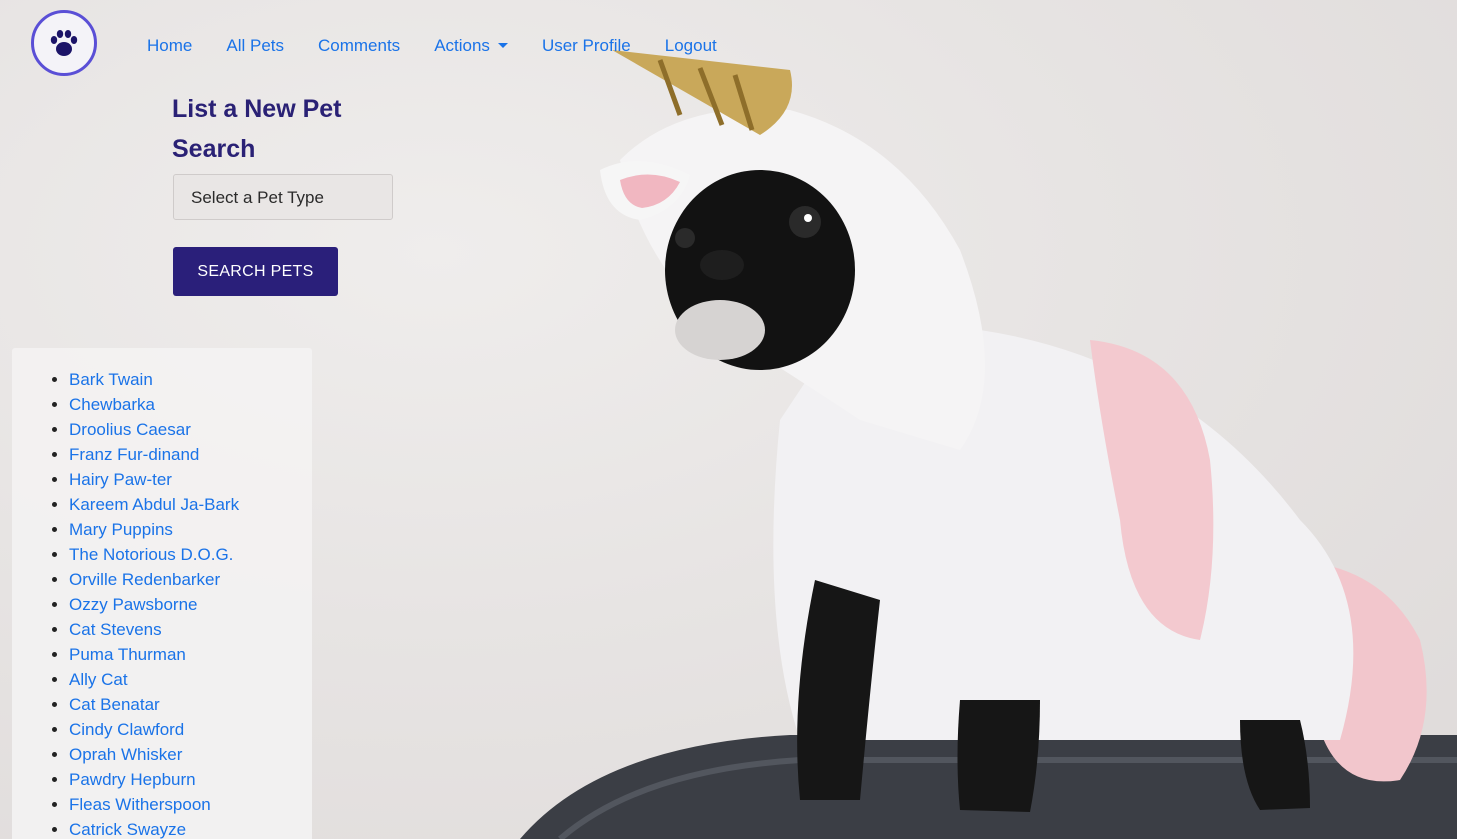 This screenshot has height=839, width=1457. Describe the element at coordinates (190, 404) in the screenshot. I see `list-item: Chewbarka` at that location.